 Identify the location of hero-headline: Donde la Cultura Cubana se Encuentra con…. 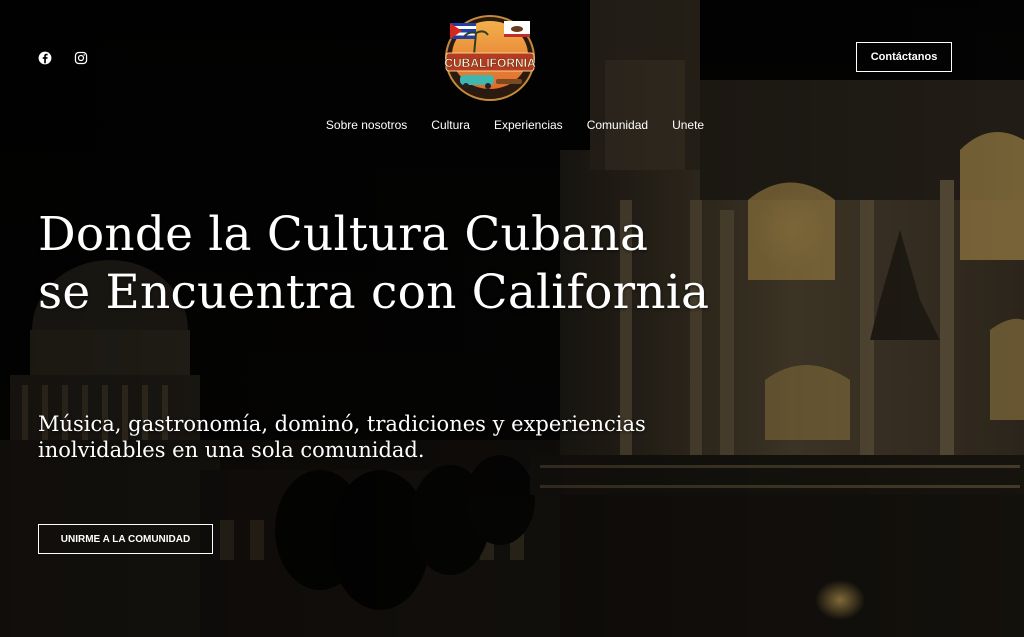
(373, 264).